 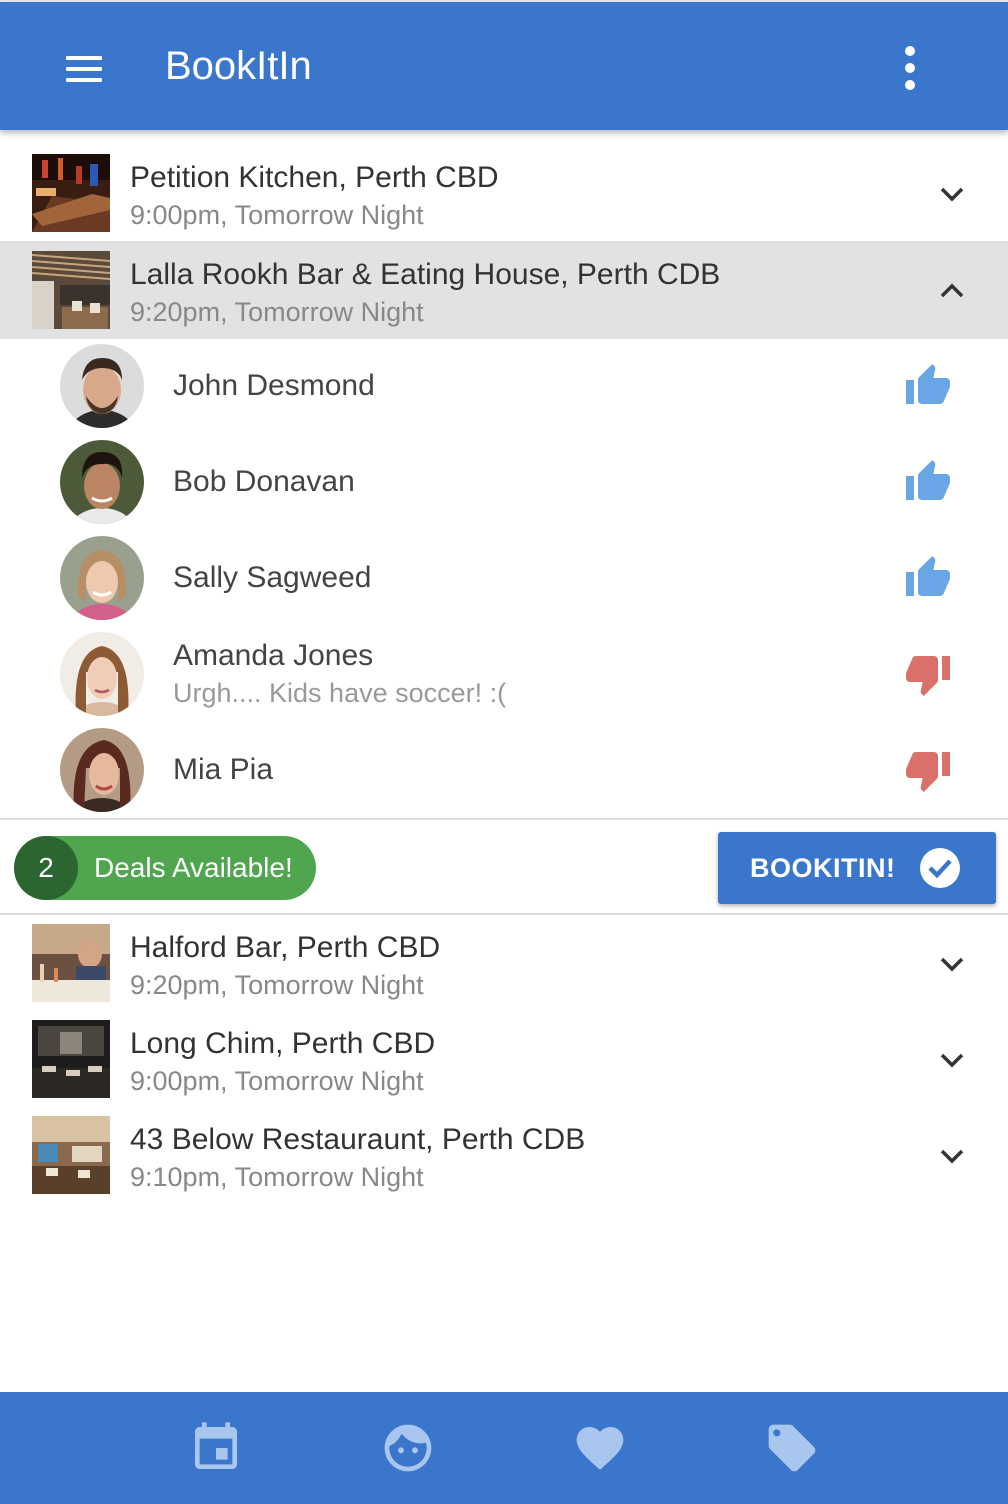 I want to click on attendee-comment: Urgh.... Kids have soccer! :(, so click(x=340, y=693).